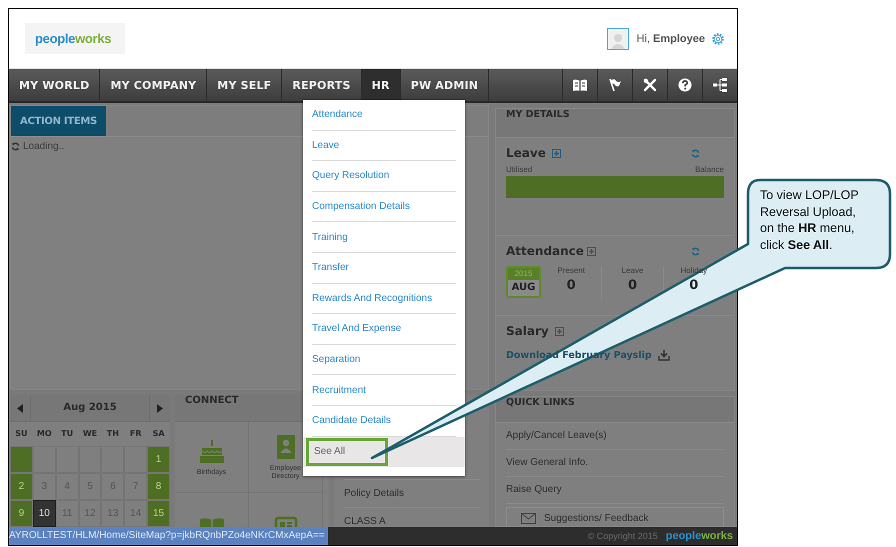 The width and height of the screenshot is (896, 547). What do you see at coordinates (21, 513) in the screenshot?
I see `calendar-day: 9` at bounding box center [21, 513].